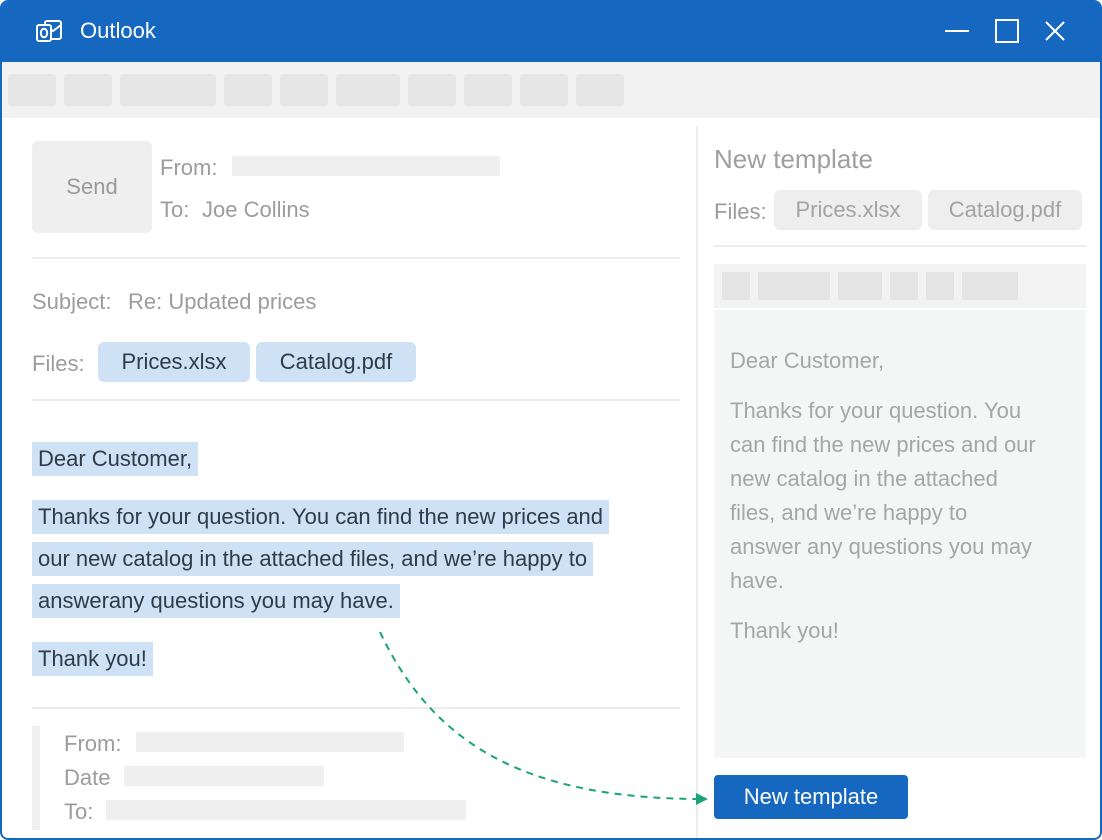 This screenshot has width=1102, height=840. I want to click on attachment-chip: Prices.xlsx, so click(174, 362).